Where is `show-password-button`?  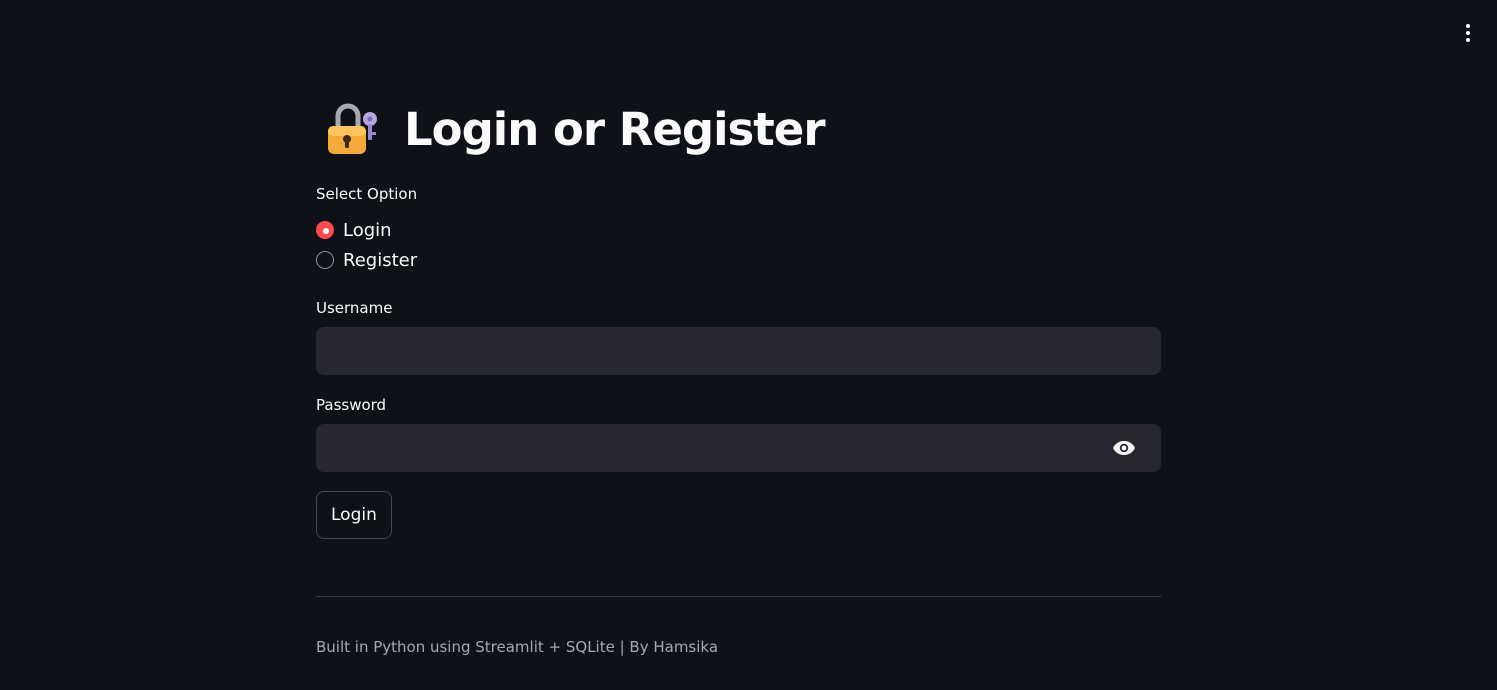
show-password-button is located at coordinates (1124, 448).